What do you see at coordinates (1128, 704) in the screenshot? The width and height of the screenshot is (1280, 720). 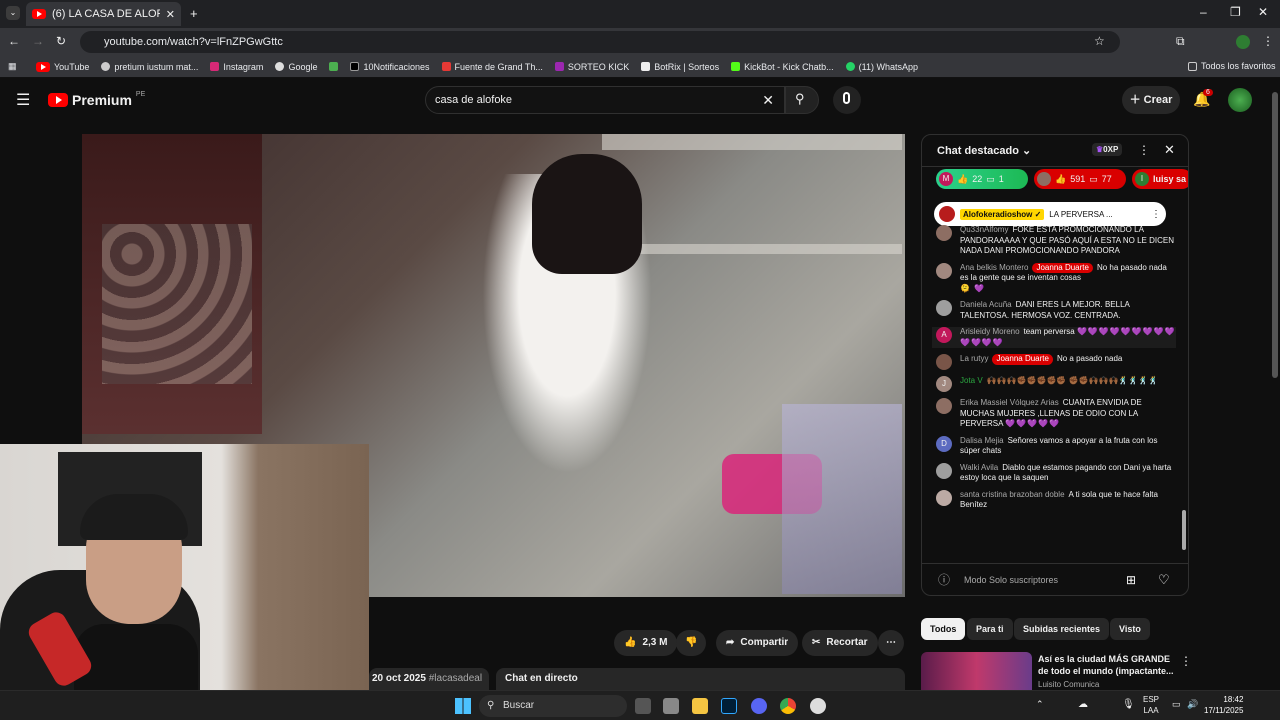 I see `microphone-icon: 🎙` at bounding box center [1128, 704].